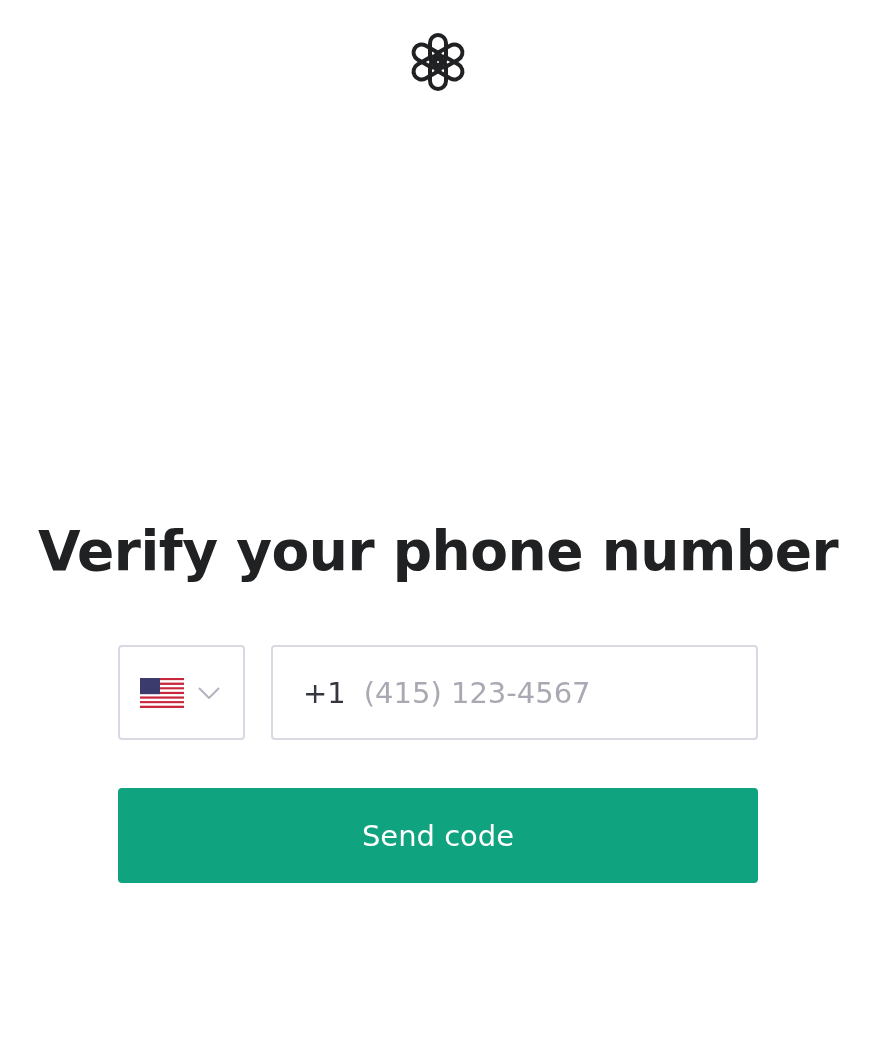  What do you see at coordinates (209, 692) in the screenshot?
I see `chevron-icon` at bounding box center [209, 692].